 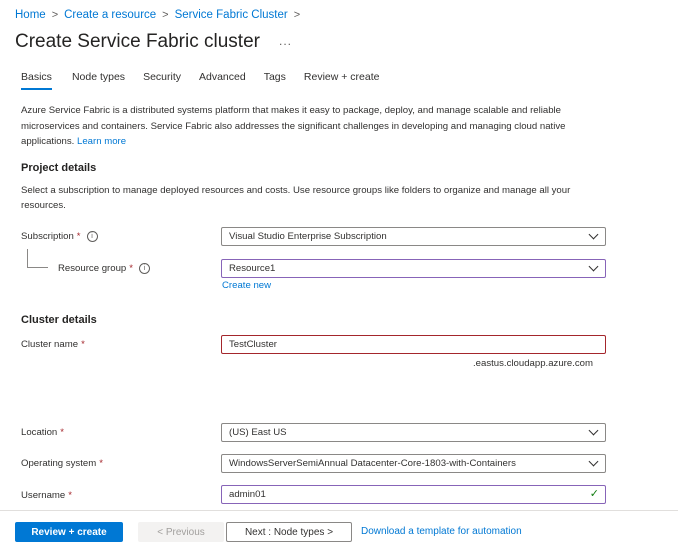 I want to click on username-value: admin01, so click(x=247, y=494).